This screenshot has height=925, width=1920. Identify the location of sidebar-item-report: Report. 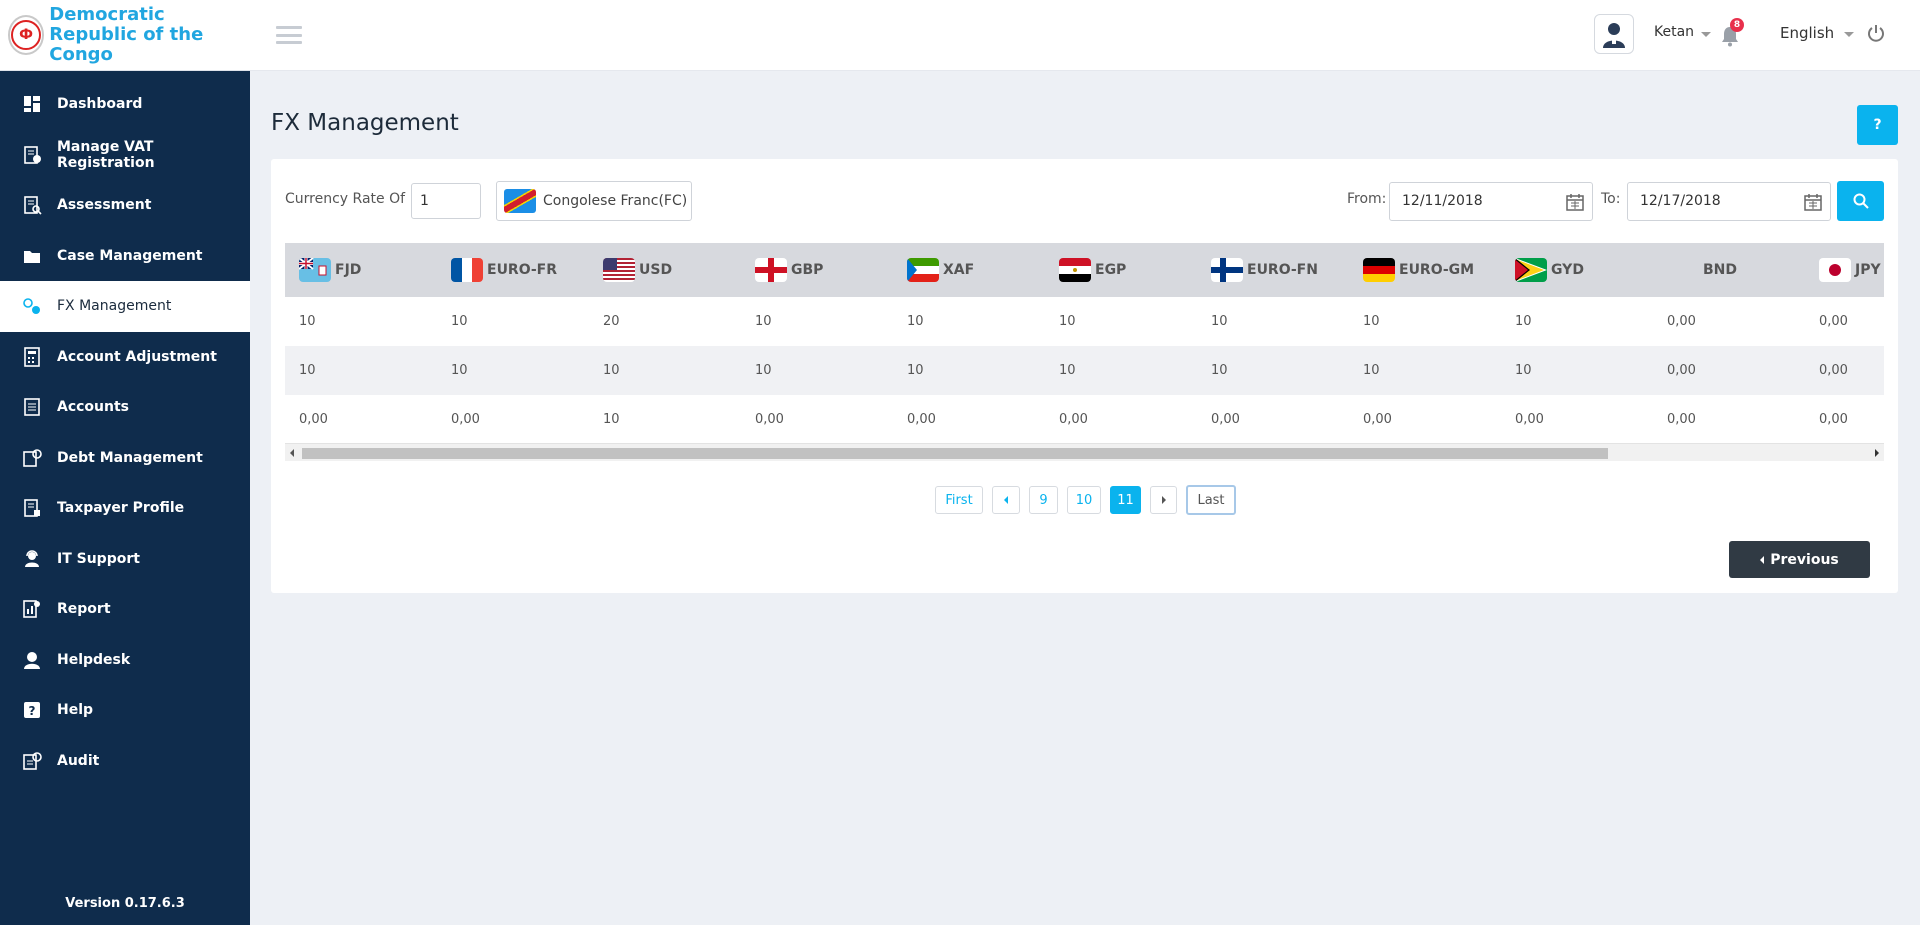
(125, 609).